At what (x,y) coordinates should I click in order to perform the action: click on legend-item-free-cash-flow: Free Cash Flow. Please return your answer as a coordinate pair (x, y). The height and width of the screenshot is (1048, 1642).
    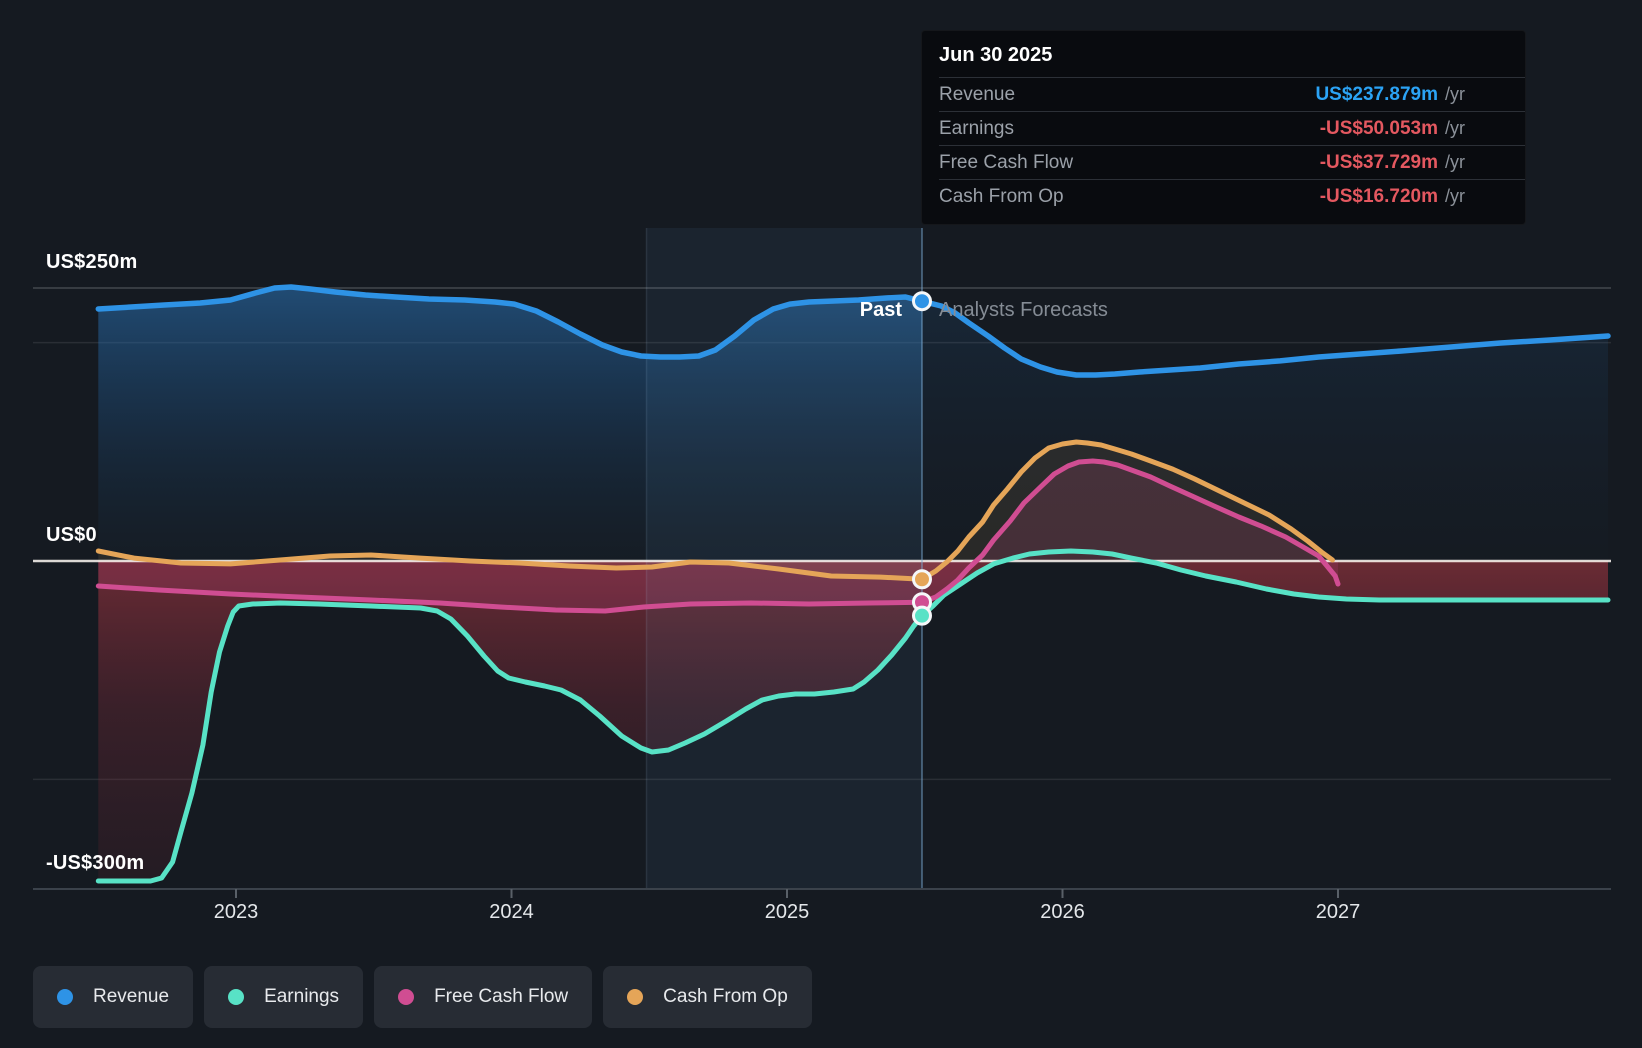
    Looking at the image, I should click on (483, 997).